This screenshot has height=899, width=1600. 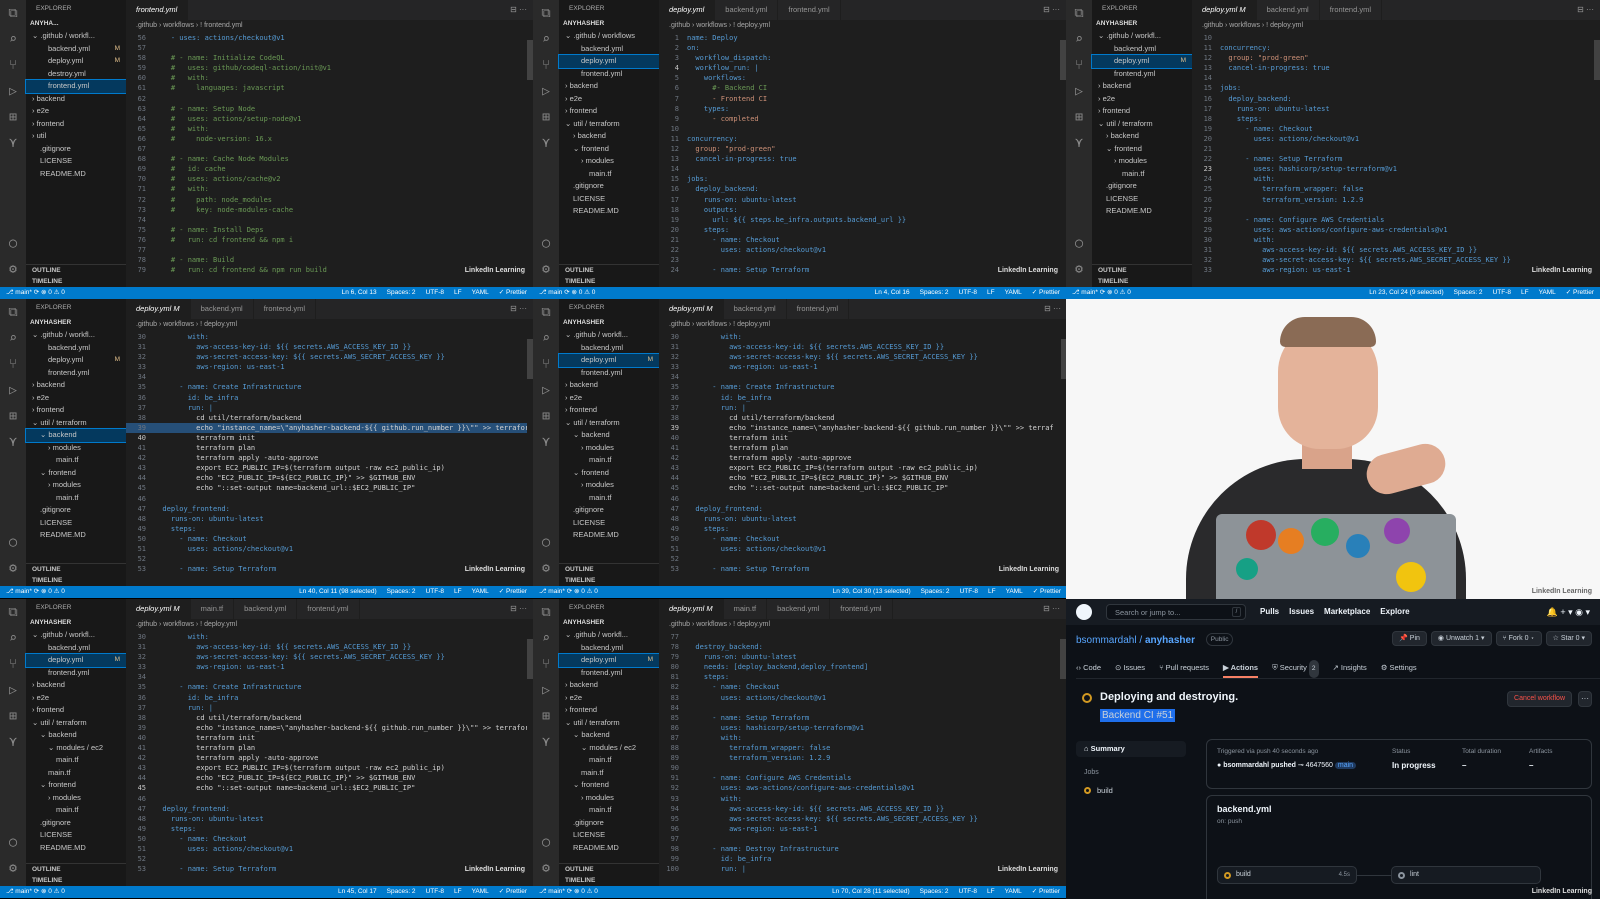 What do you see at coordinates (609, 36) in the screenshot?
I see `file-tree-item: ⌄ .github / workflows` at bounding box center [609, 36].